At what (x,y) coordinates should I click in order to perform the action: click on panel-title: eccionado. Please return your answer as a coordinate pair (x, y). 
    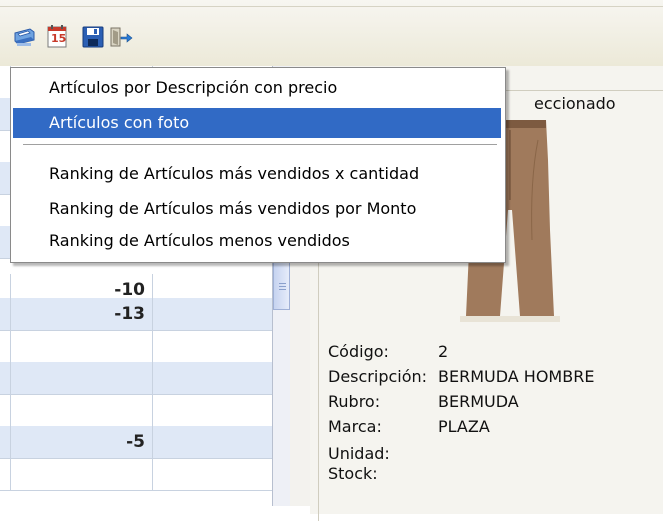
    Looking at the image, I should click on (575, 103).